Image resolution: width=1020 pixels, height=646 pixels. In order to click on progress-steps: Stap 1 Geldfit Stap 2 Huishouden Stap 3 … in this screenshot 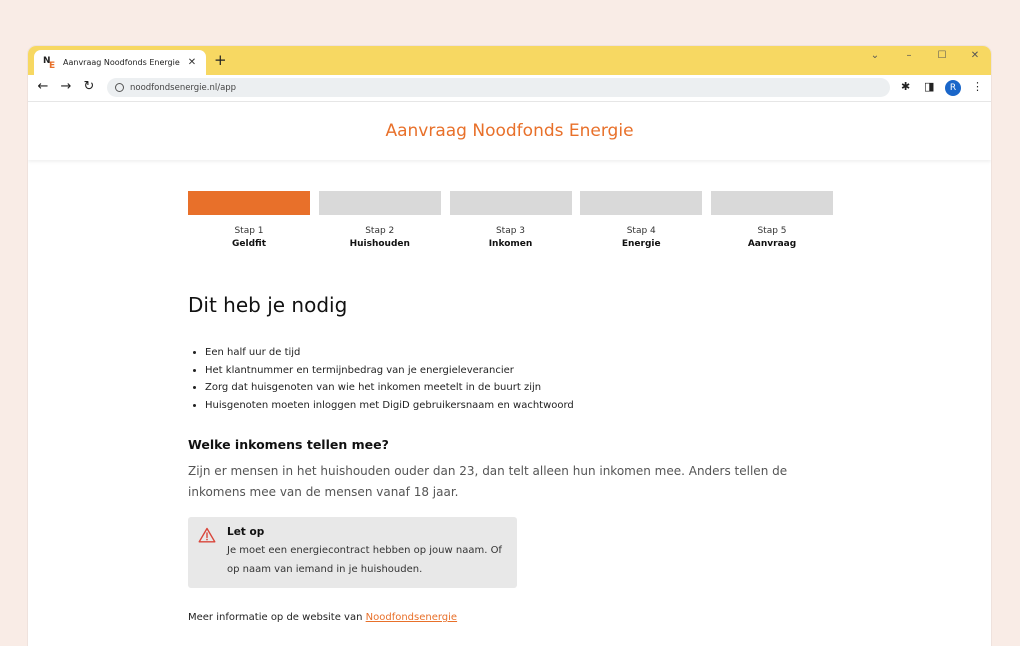, I will do `click(510, 220)`.